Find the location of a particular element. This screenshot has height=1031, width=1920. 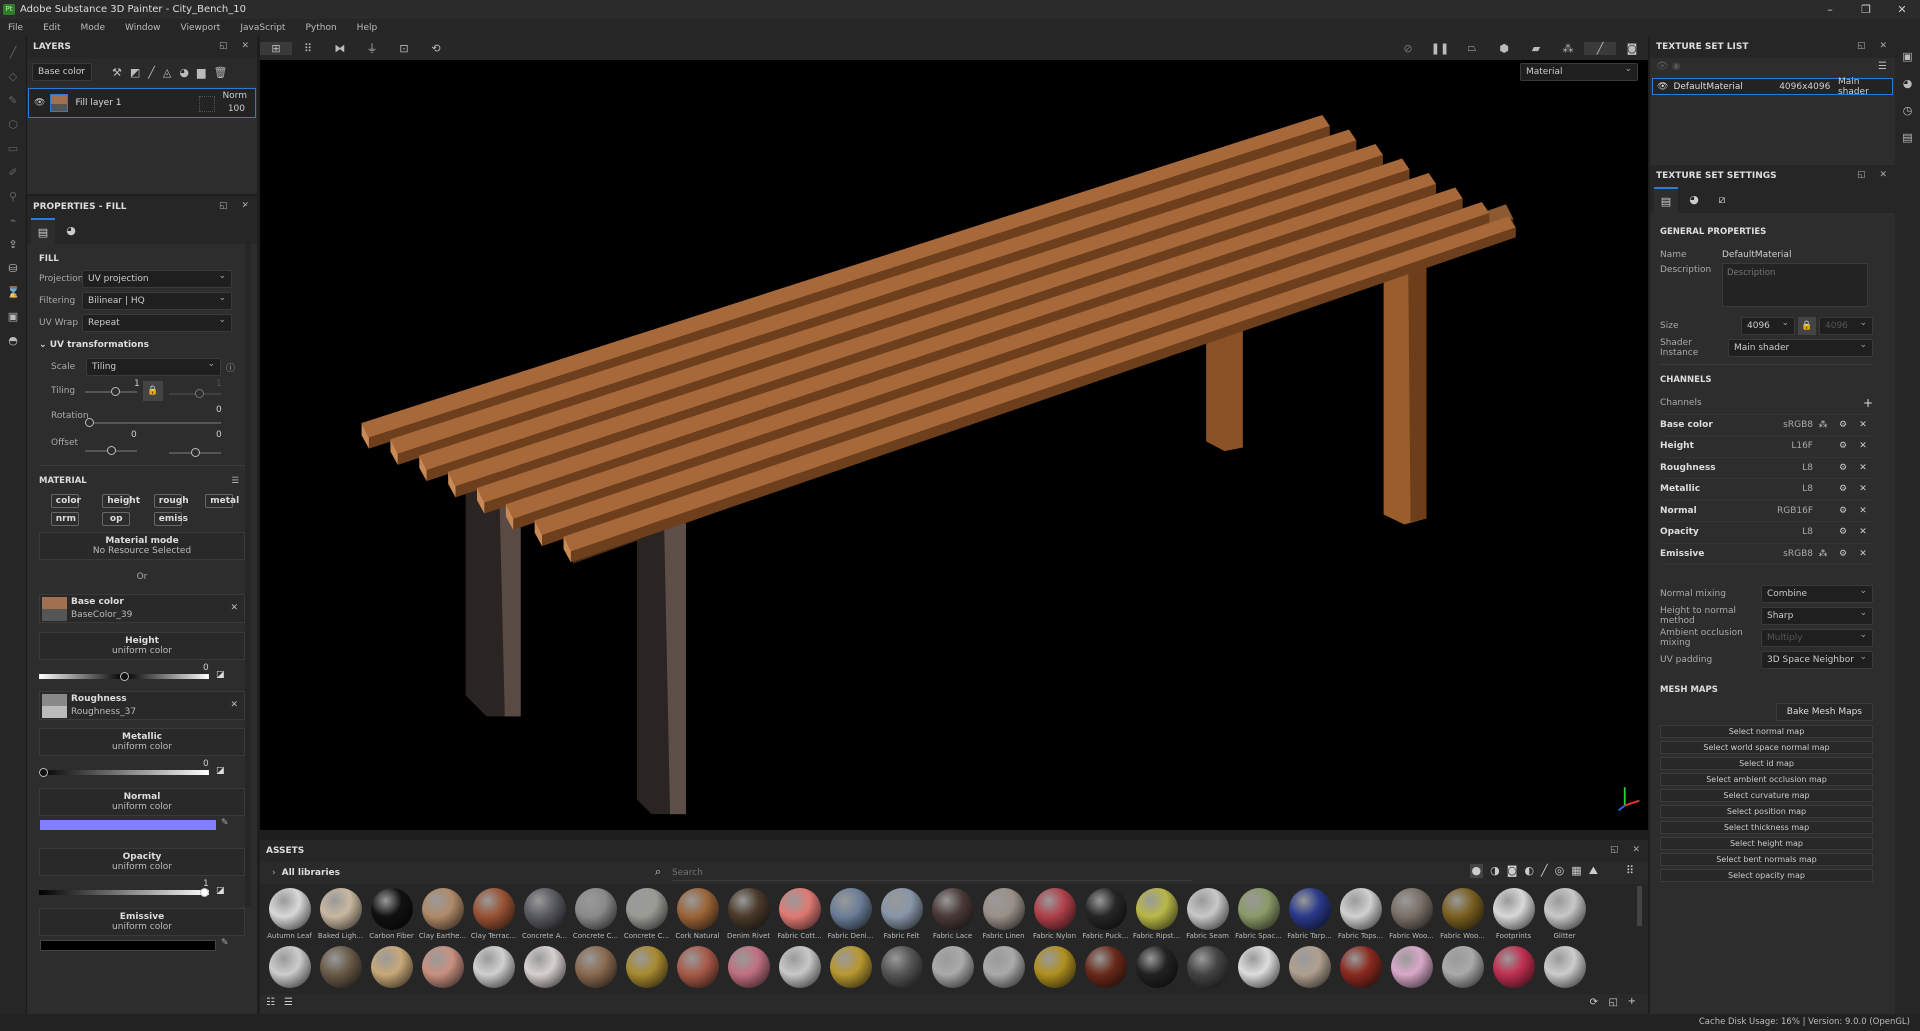

add-mask-icon: ◩ is located at coordinates (135, 72).